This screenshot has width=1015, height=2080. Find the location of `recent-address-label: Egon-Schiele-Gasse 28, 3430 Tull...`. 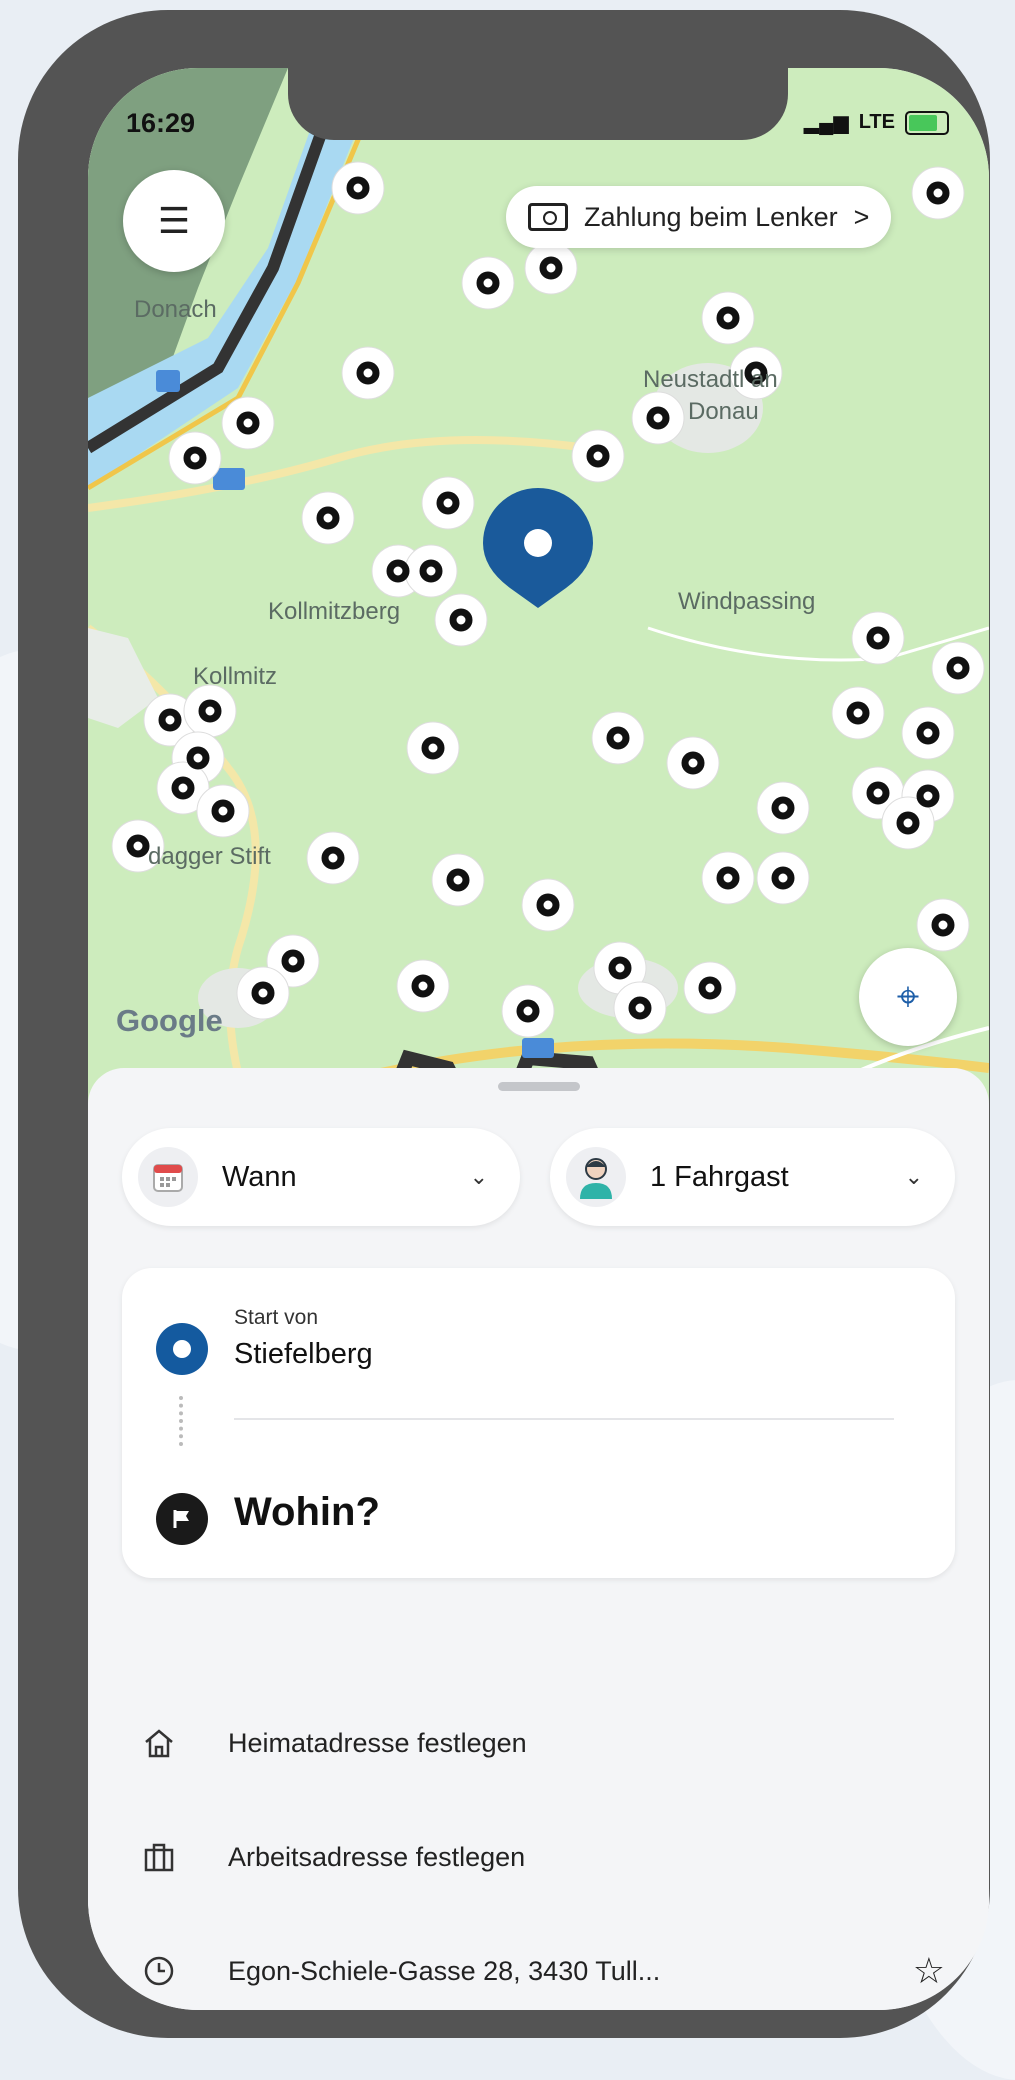

recent-address-label: Egon-Schiele-Gasse 28, 3430 Tull... is located at coordinates (444, 1970).